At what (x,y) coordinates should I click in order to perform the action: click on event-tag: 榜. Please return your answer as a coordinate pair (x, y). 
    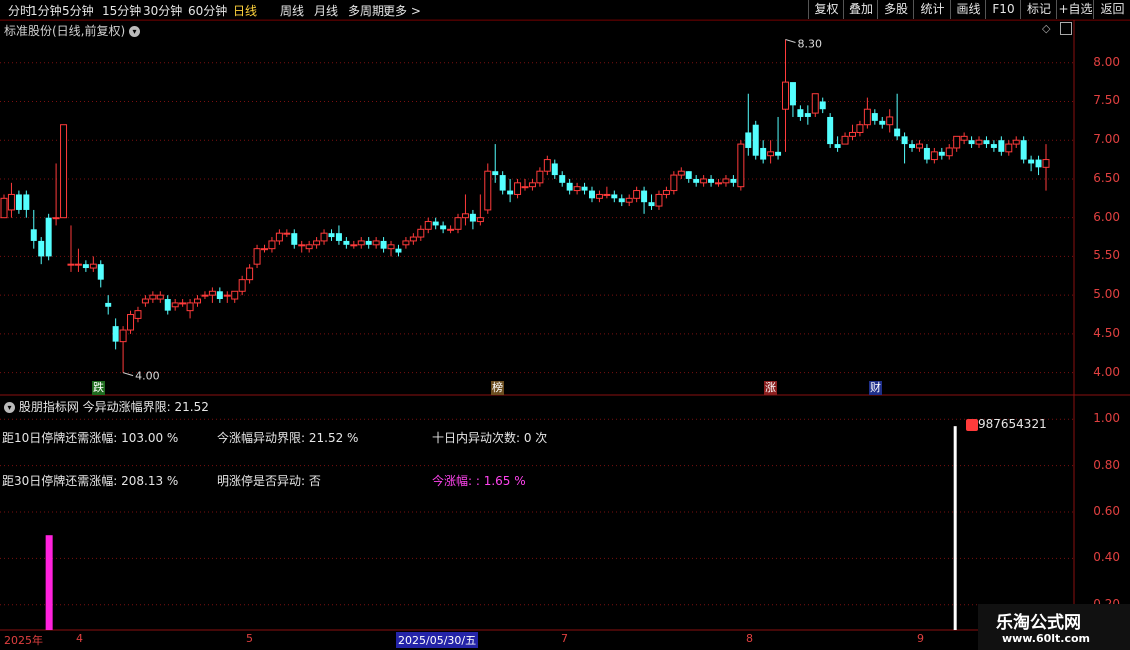
    Looking at the image, I should click on (497, 388).